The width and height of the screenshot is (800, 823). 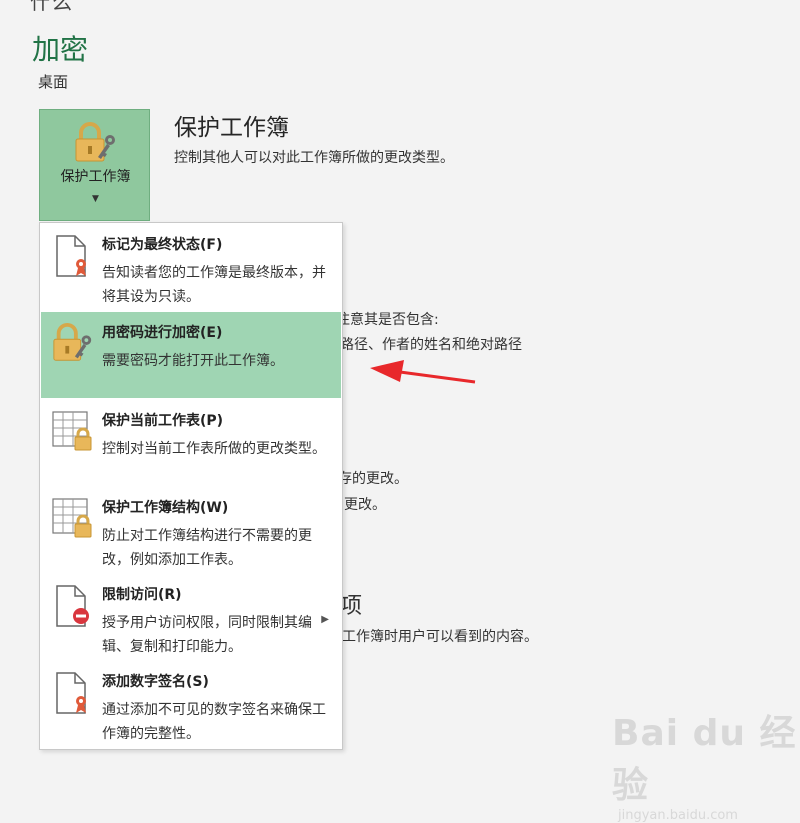 I want to click on menu-item-protect-current-sheet: 保护当前工作表(P) 控制对当前工作表所做的更改类型。, so click(x=191, y=443).